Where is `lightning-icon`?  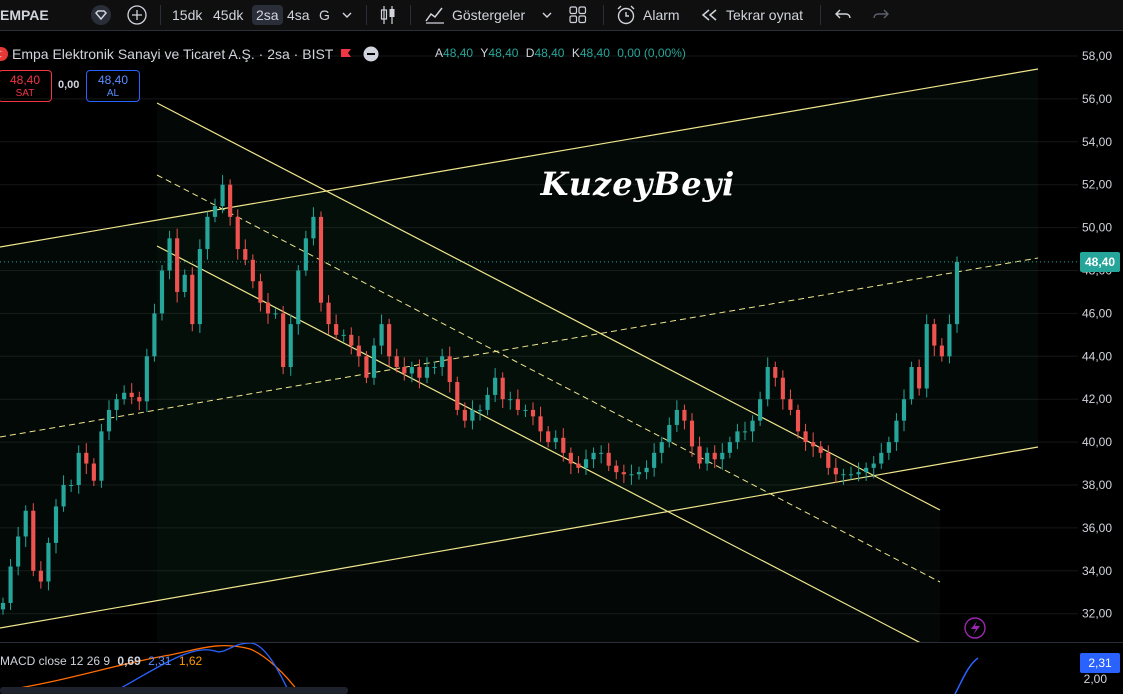 lightning-icon is located at coordinates (975, 628).